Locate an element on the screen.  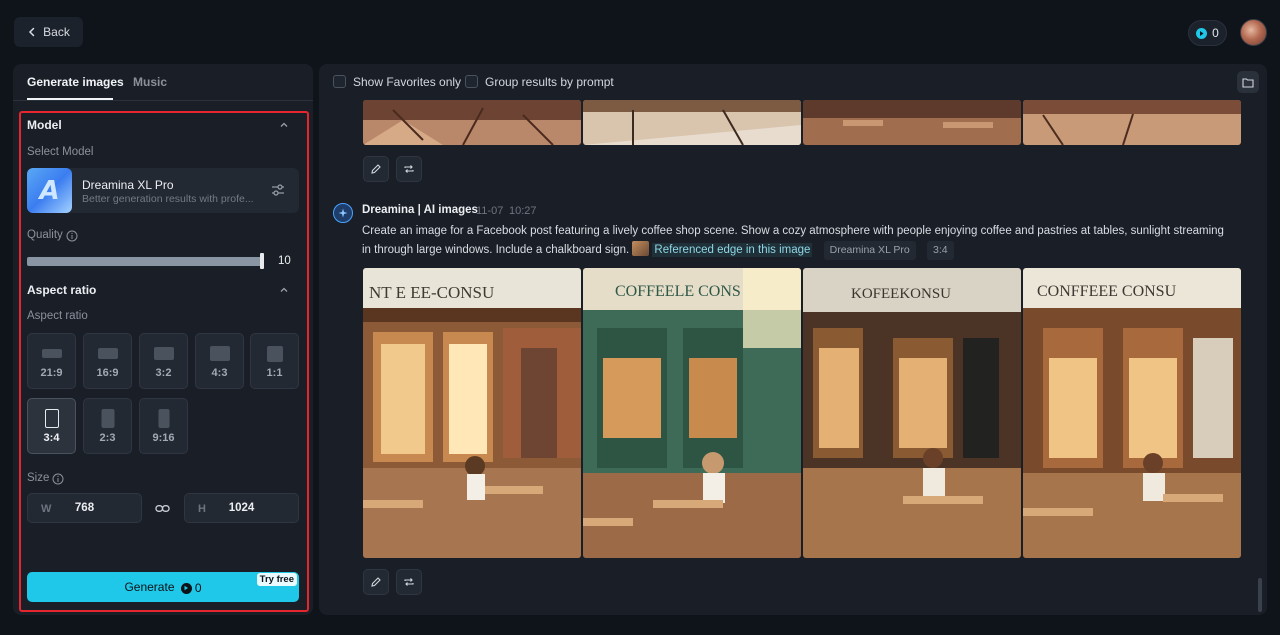
ratio-21-9: 21:9 is located at coordinates (51, 361).